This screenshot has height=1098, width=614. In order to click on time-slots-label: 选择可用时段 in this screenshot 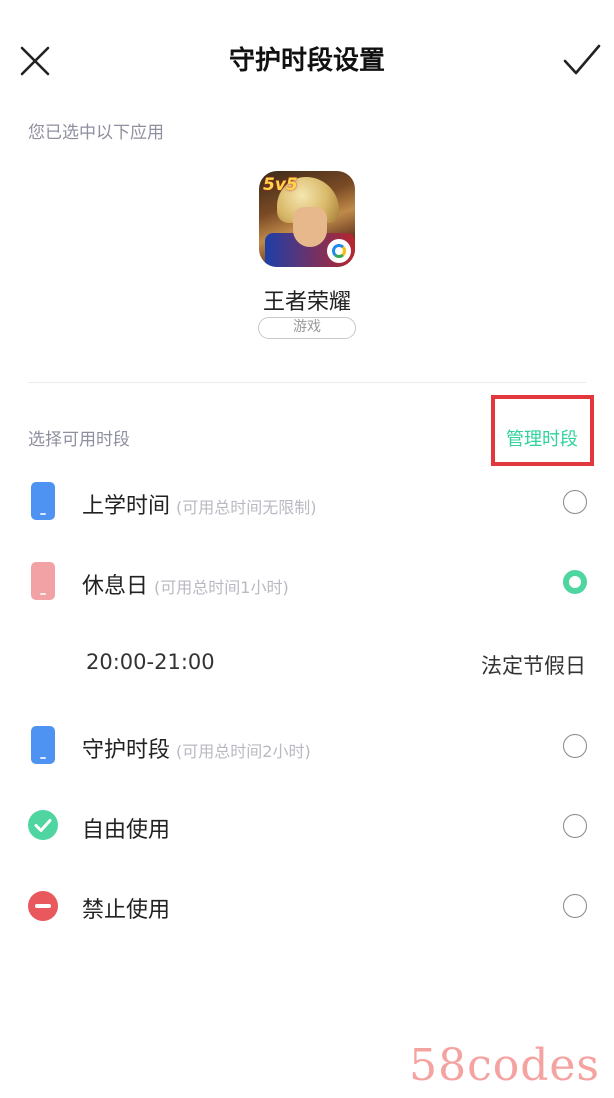, I will do `click(79, 440)`.